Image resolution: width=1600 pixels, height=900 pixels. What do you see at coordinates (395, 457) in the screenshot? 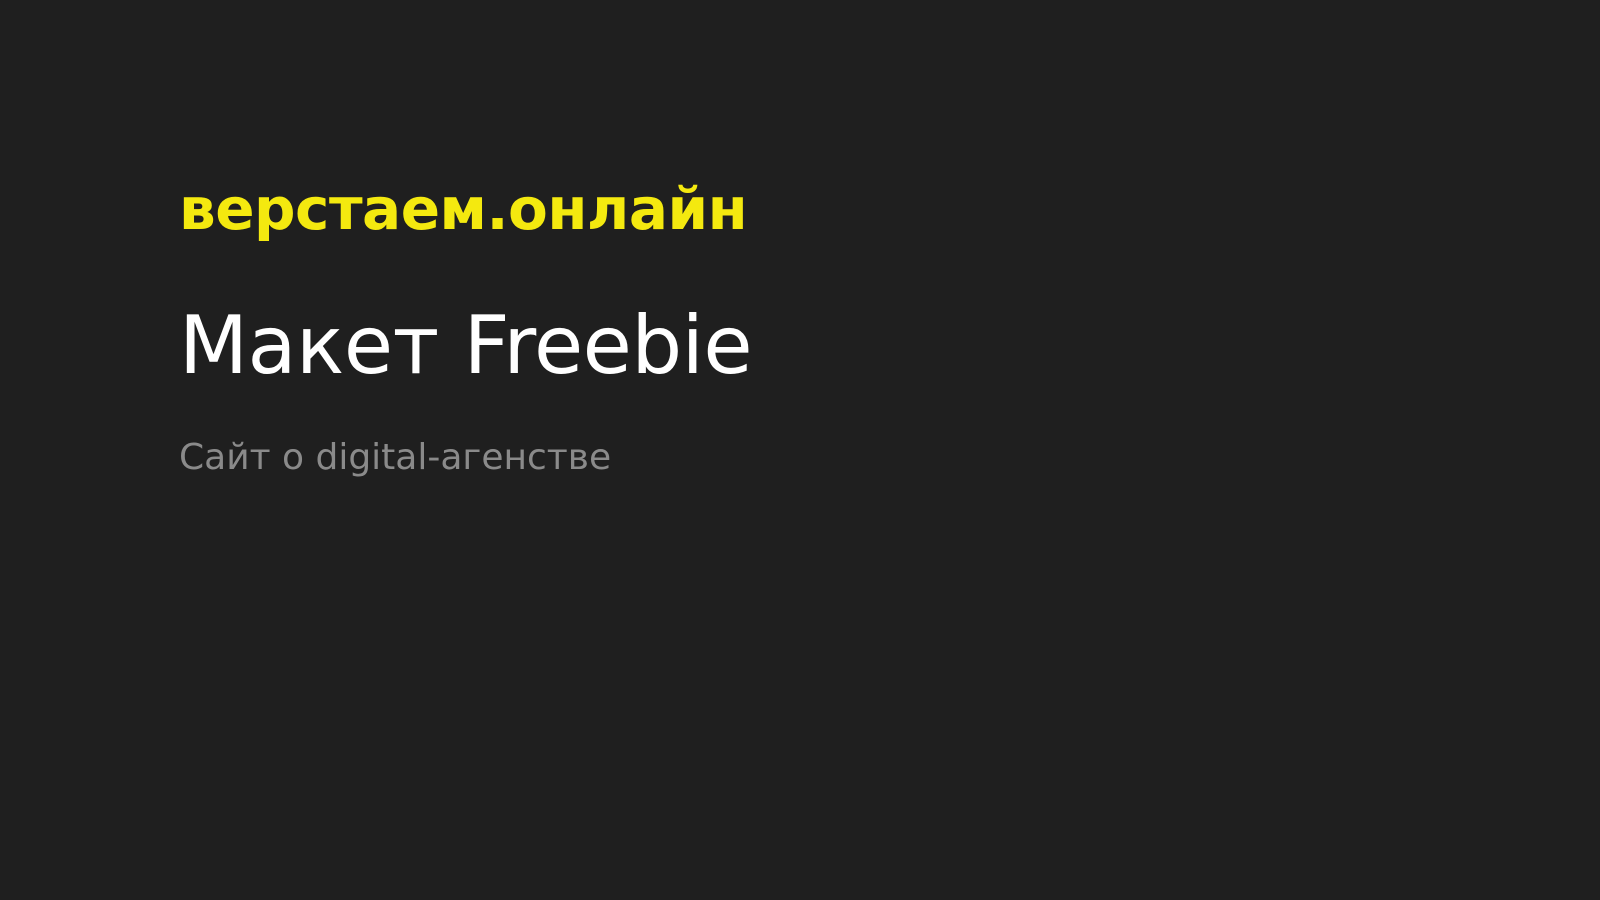
I see `page-subtitle: Сайт о digital-агенстве` at bounding box center [395, 457].